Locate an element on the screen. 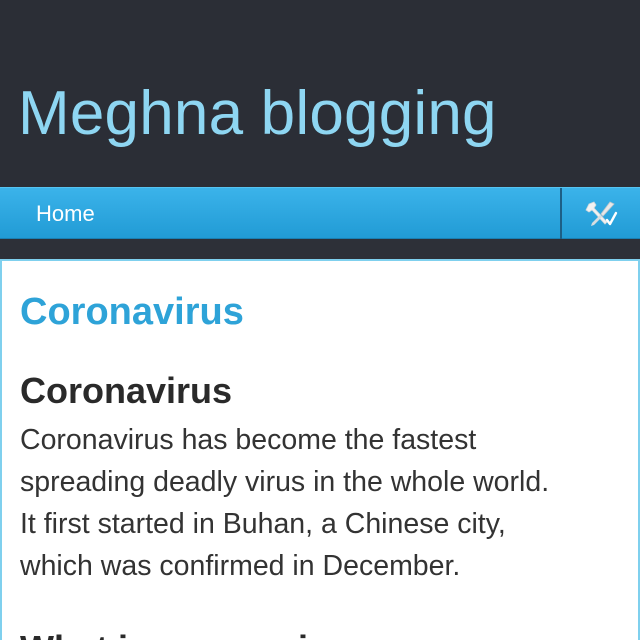 The width and height of the screenshot is (640, 640). site-title: Meghna blogging is located at coordinates (257, 114).